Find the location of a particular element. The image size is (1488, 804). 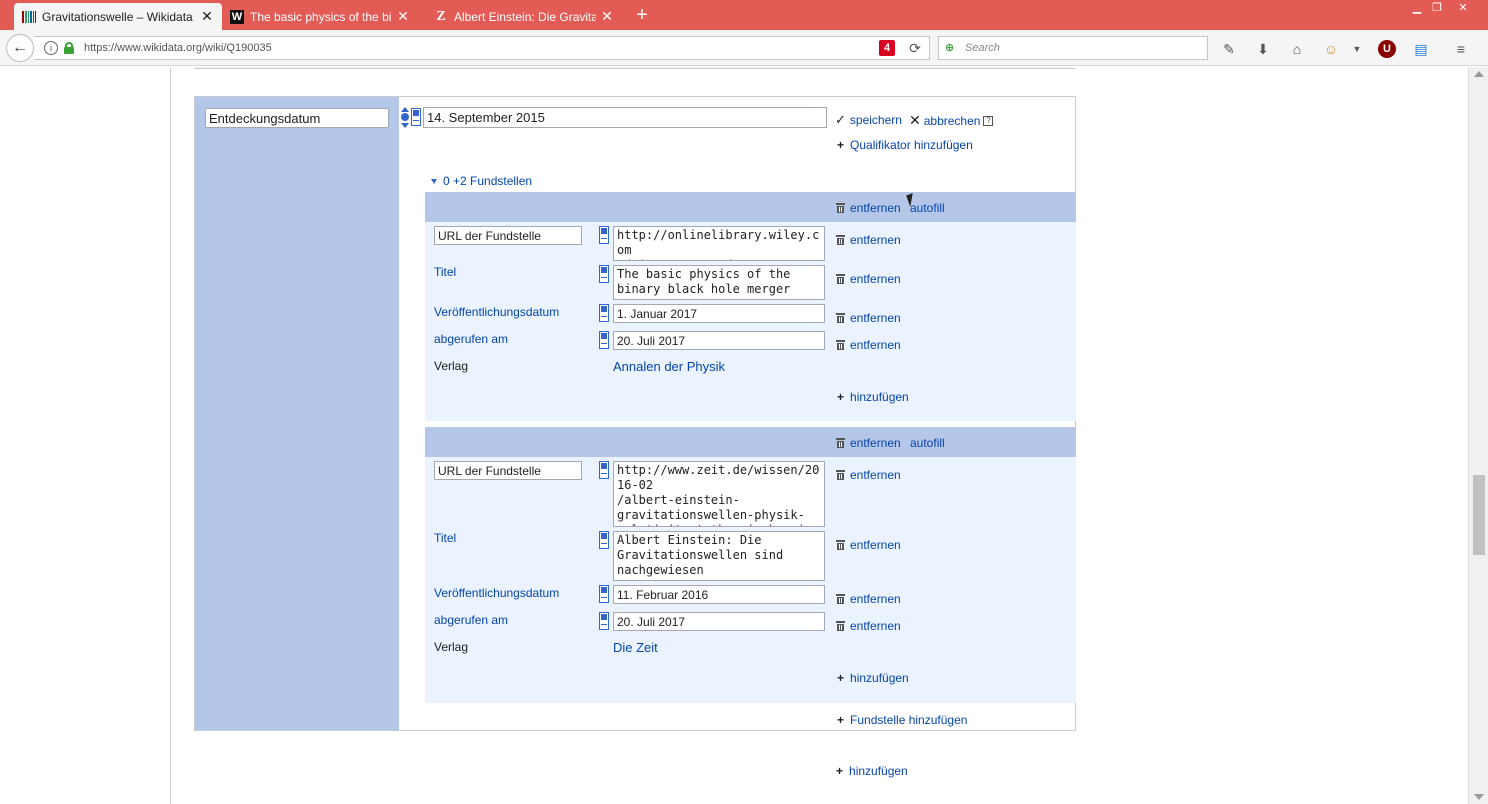

tab-title: Gravitationswelle – Wikidata is located at coordinates (117, 16).